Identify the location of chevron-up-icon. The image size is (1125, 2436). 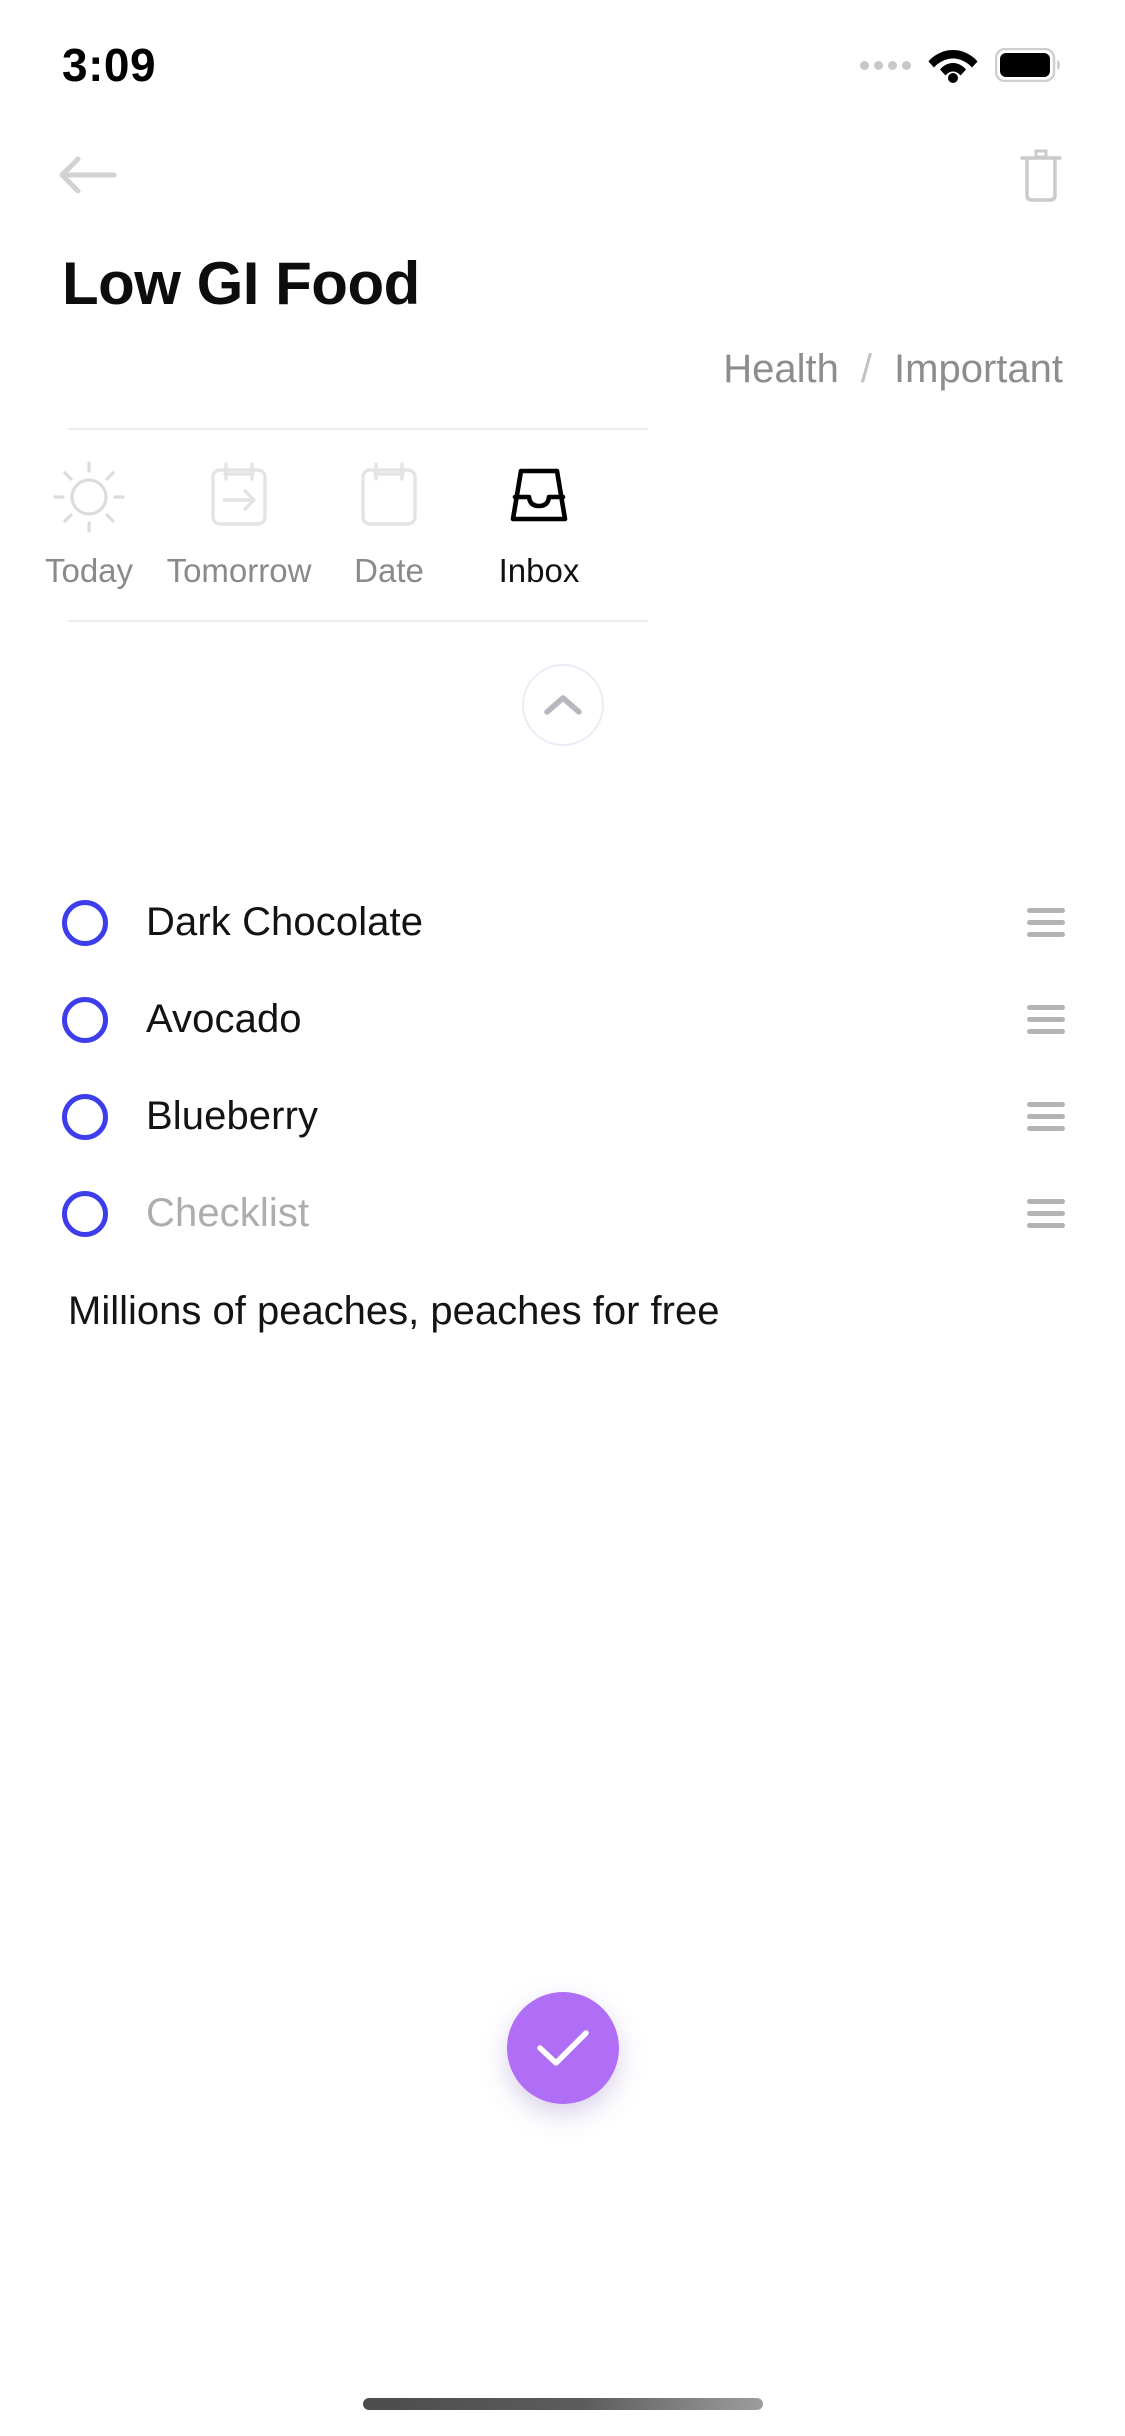
(562, 705).